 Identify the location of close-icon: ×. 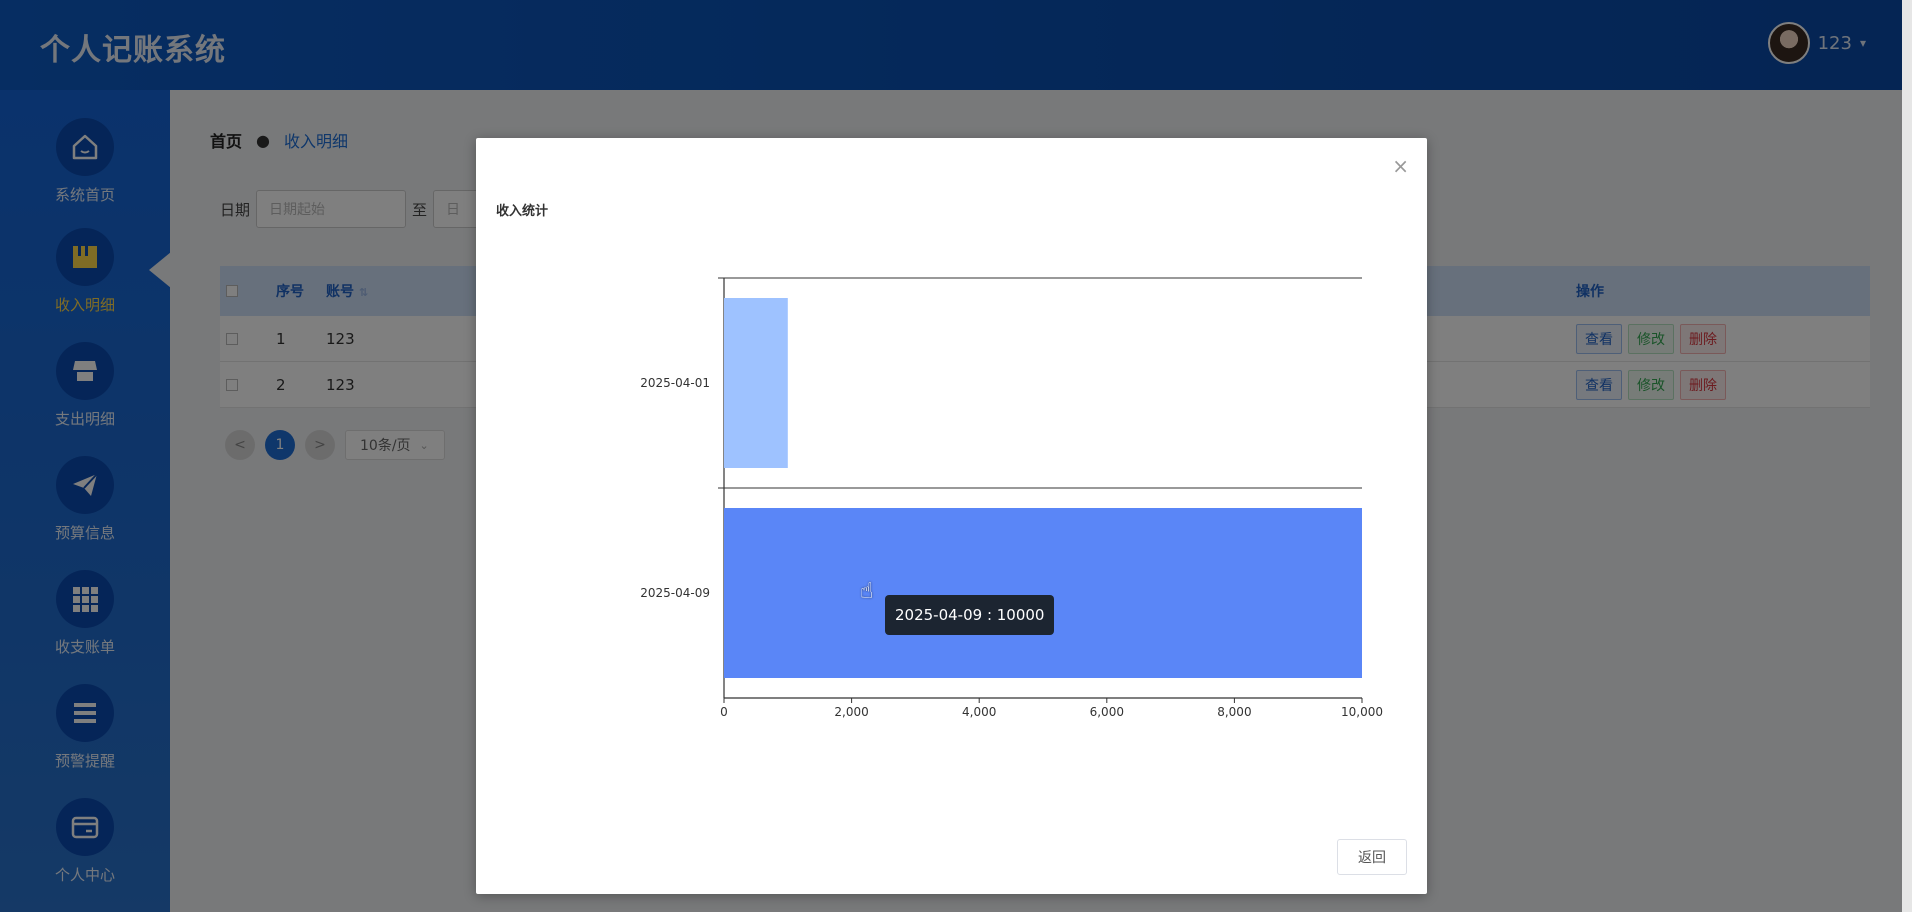
(1400, 166).